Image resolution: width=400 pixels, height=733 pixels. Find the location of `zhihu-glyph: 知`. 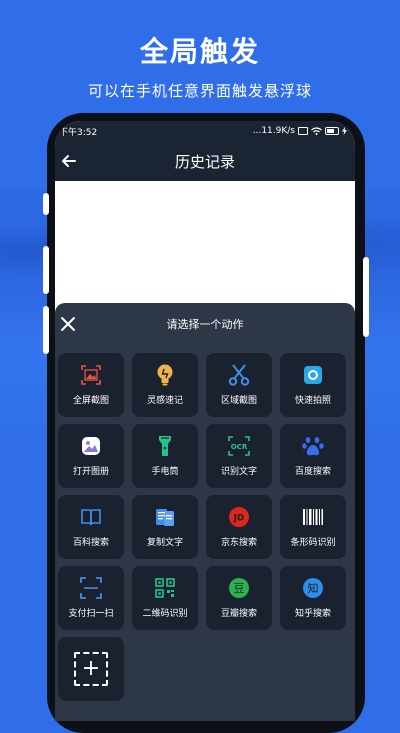

zhihu-glyph: 知 is located at coordinates (313, 588).